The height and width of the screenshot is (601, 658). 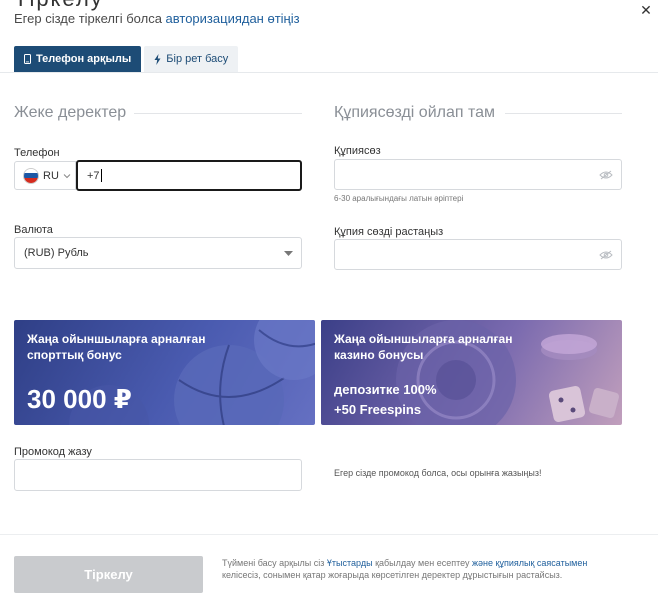 What do you see at coordinates (70, 112) in the screenshot?
I see `personal-section-title: Жеке деректер` at bounding box center [70, 112].